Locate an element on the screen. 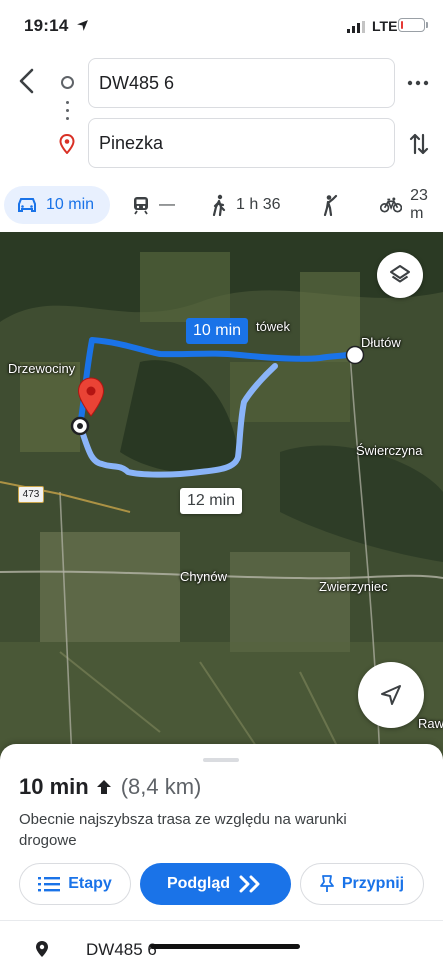 Image resolution: width=443 pixels, height=960 pixels. layers-button is located at coordinates (400, 275).